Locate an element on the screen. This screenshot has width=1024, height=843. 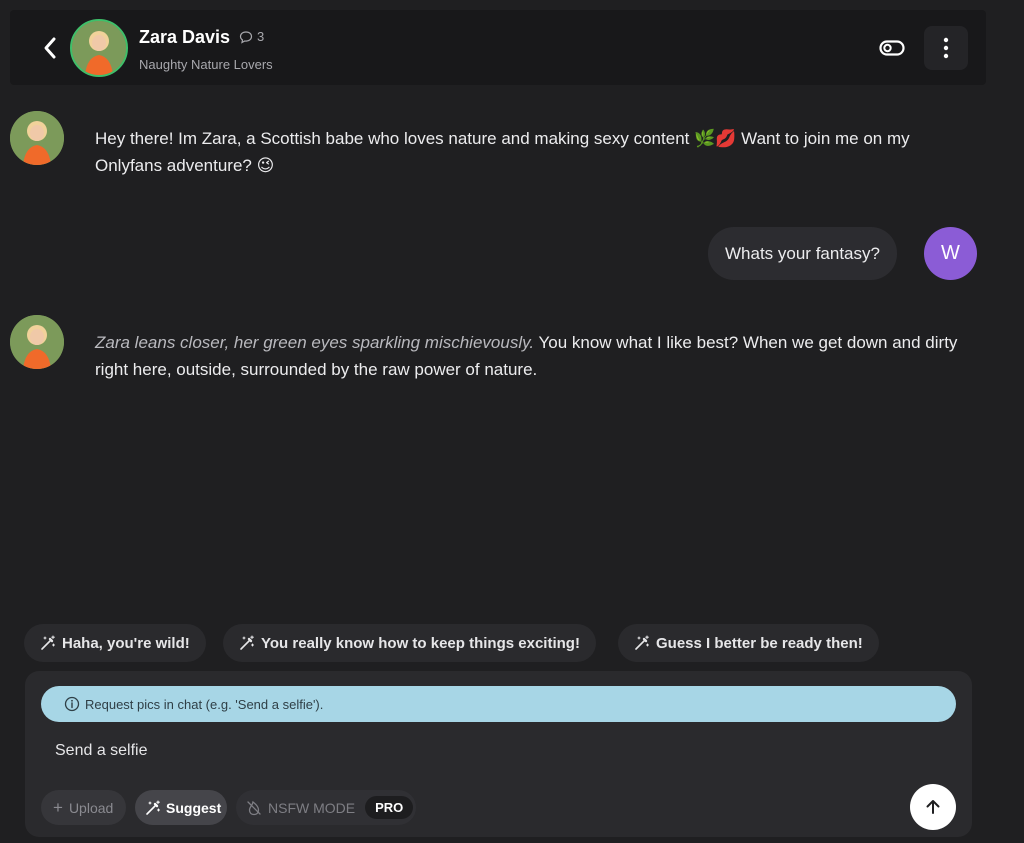
chat-count: 3 is located at coordinates (251, 36).